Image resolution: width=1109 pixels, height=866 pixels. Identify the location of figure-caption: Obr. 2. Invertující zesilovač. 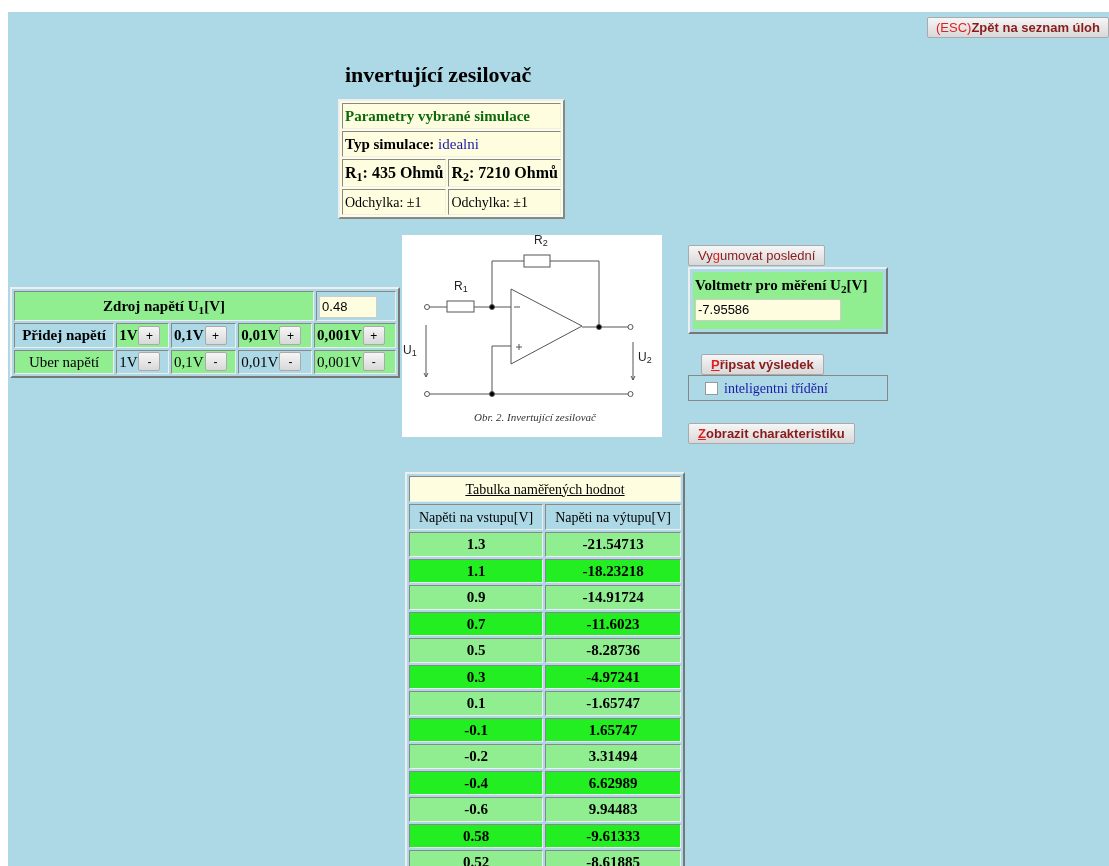
(535, 417).